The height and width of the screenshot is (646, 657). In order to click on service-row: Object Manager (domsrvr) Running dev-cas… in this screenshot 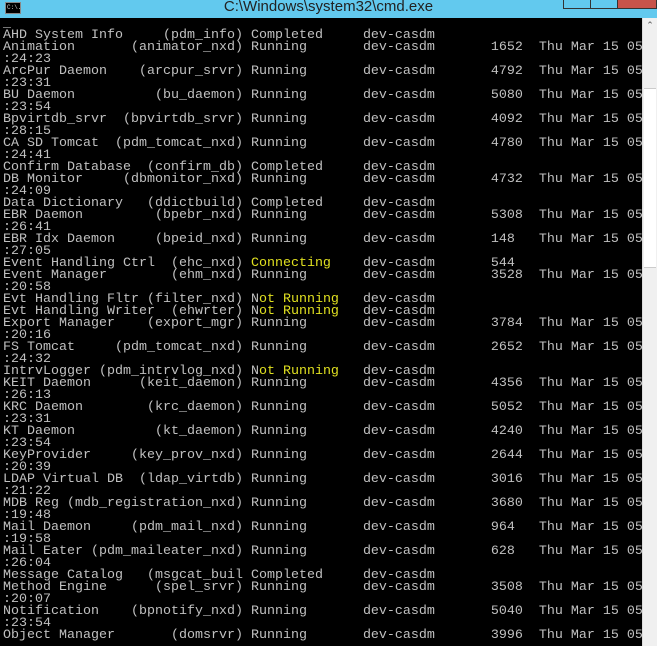, I will do `click(323, 635)`.